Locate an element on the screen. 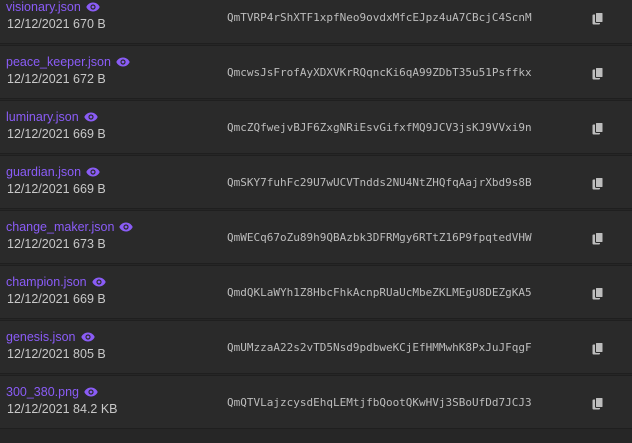  file-name-link: guardian.json is located at coordinates (43, 172).